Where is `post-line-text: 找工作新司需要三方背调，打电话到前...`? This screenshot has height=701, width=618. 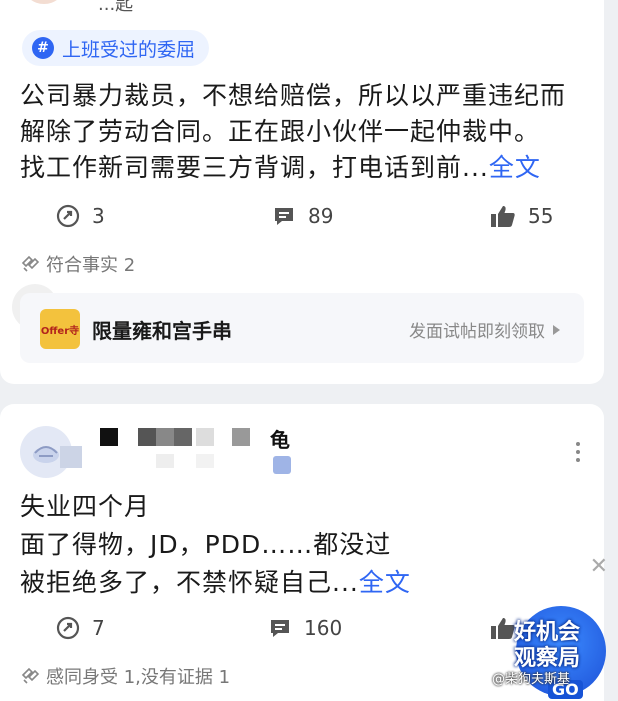 post-line-text: 找工作新司需要三方背调，打电话到前... is located at coordinates (254, 167).